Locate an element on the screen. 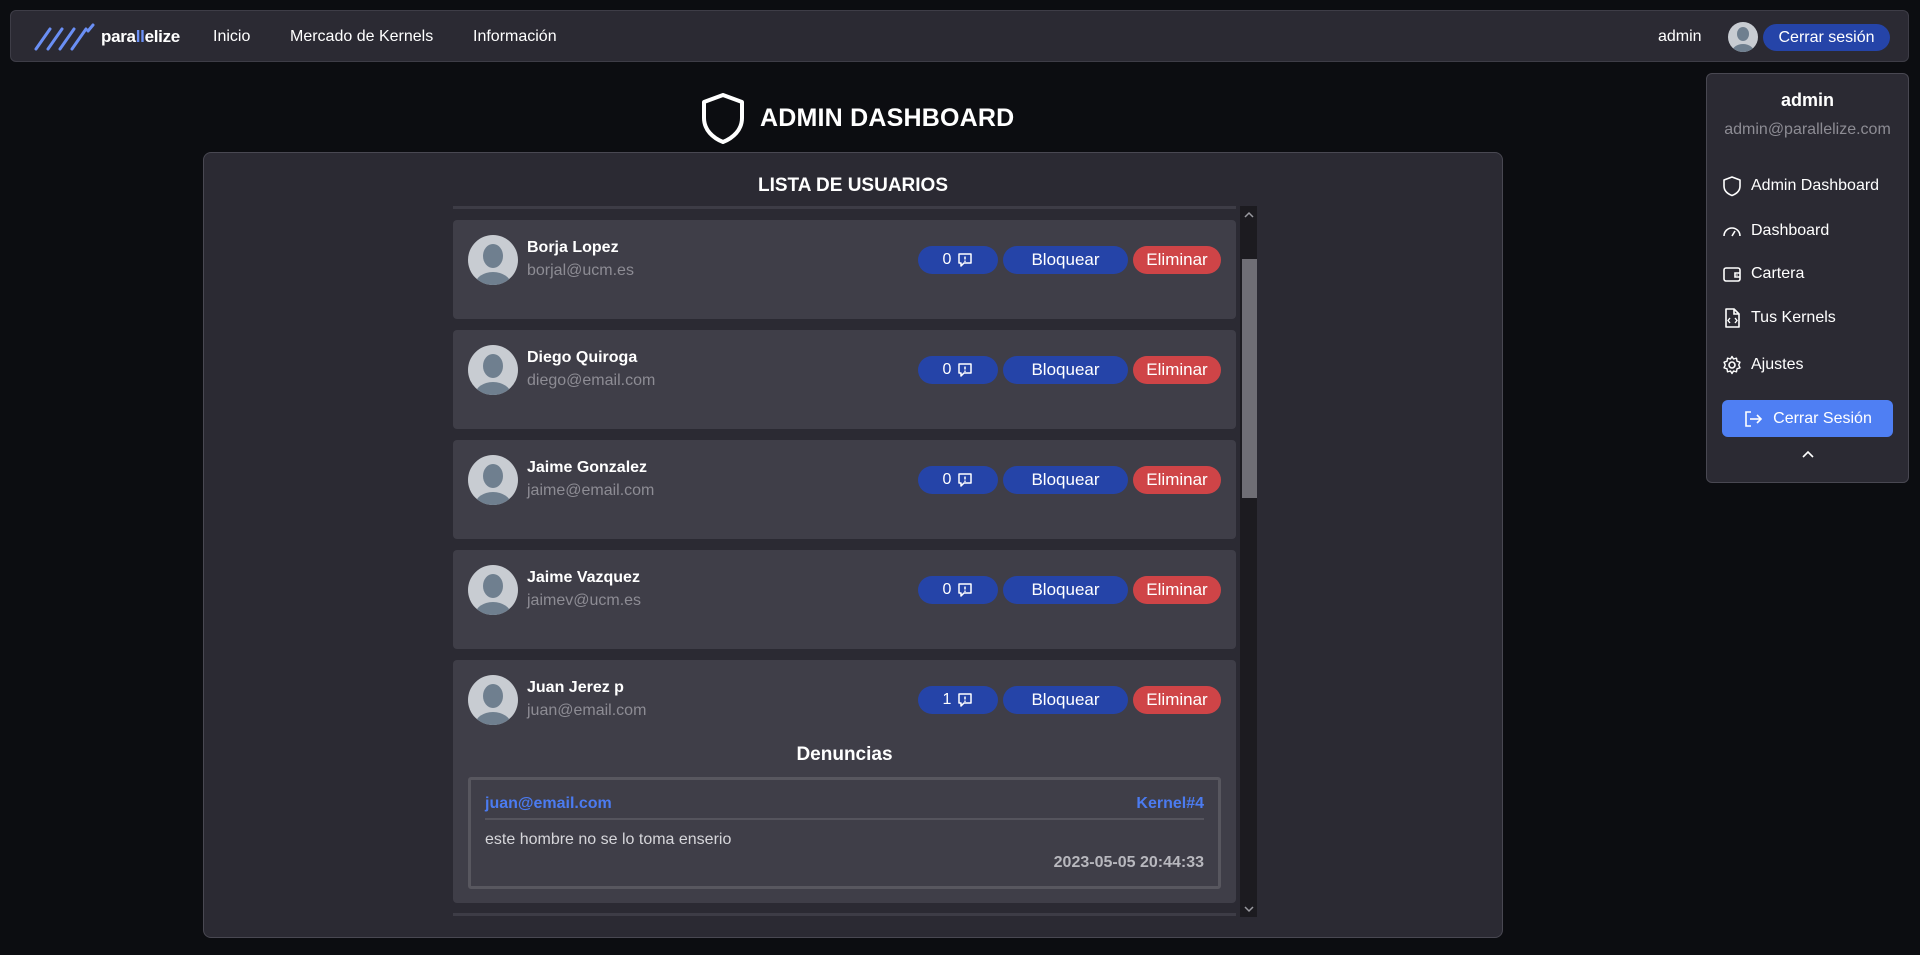 The height and width of the screenshot is (955, 1920). user-email: diego@email.com is located at coordinates (591, 380).